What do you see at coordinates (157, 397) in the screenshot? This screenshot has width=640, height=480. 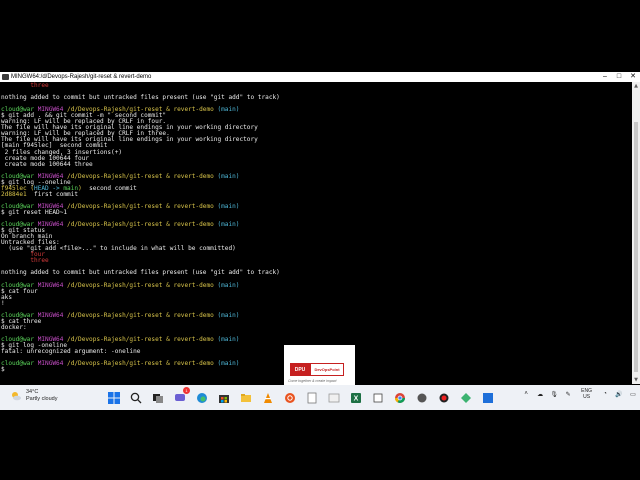 I see `task-view-icon` at bounding box center [157, 397].